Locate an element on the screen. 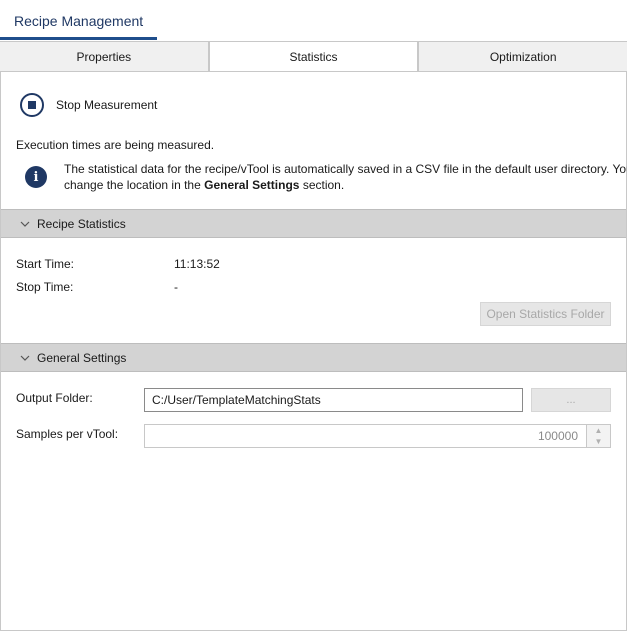 The height and width of the screenshot is (631, 627). info-line-2-bold: General Settings is located at coordinates (252, 185).